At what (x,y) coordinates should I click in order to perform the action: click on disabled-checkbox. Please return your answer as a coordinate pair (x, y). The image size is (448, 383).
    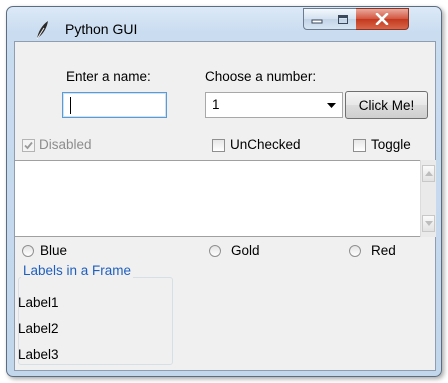
    Looking at the image, I should click on (28, 145).